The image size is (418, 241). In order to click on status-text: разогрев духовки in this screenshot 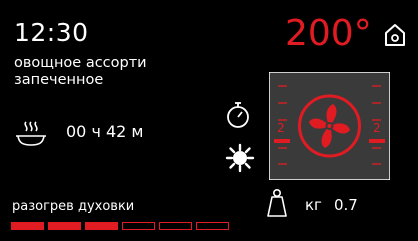, I will do `click(73, 206)`.